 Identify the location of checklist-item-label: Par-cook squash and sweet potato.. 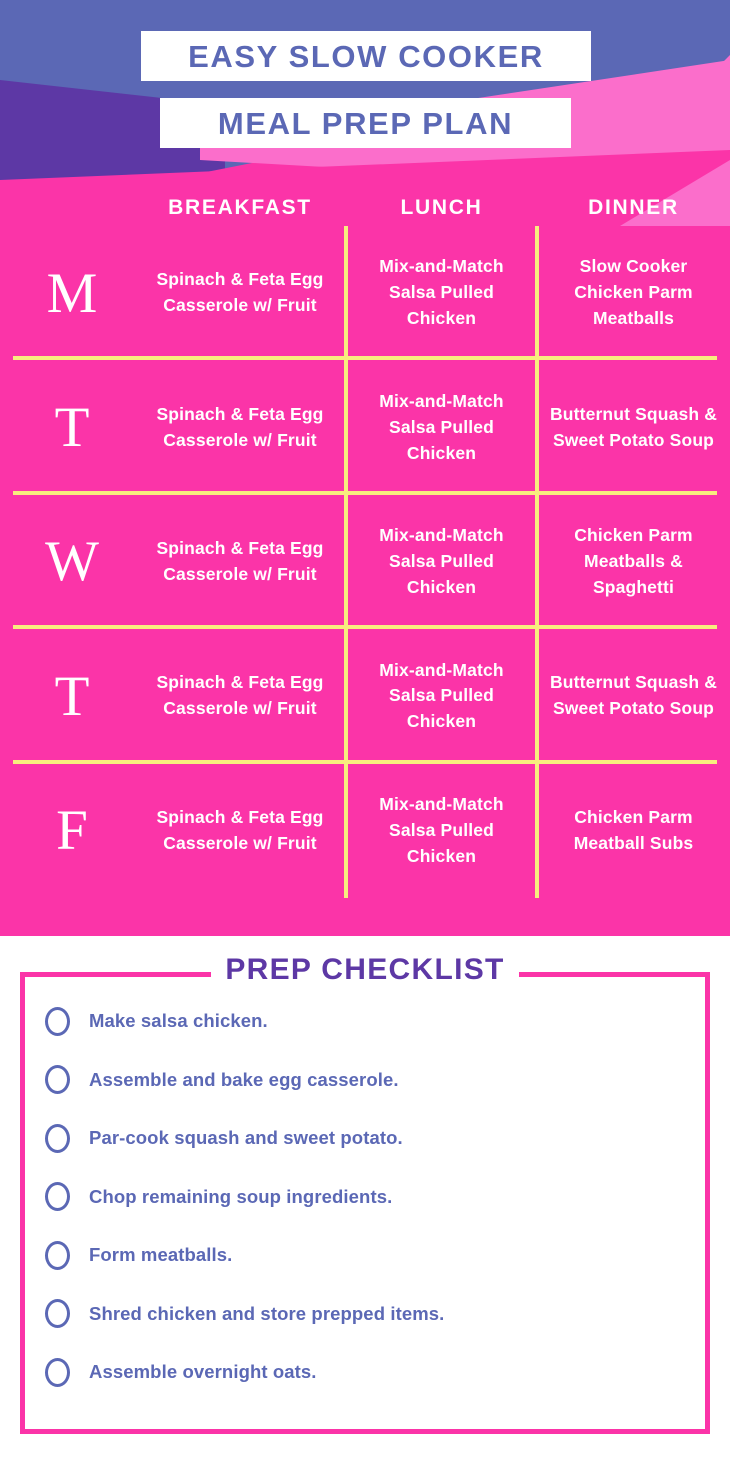
(246, 1138).